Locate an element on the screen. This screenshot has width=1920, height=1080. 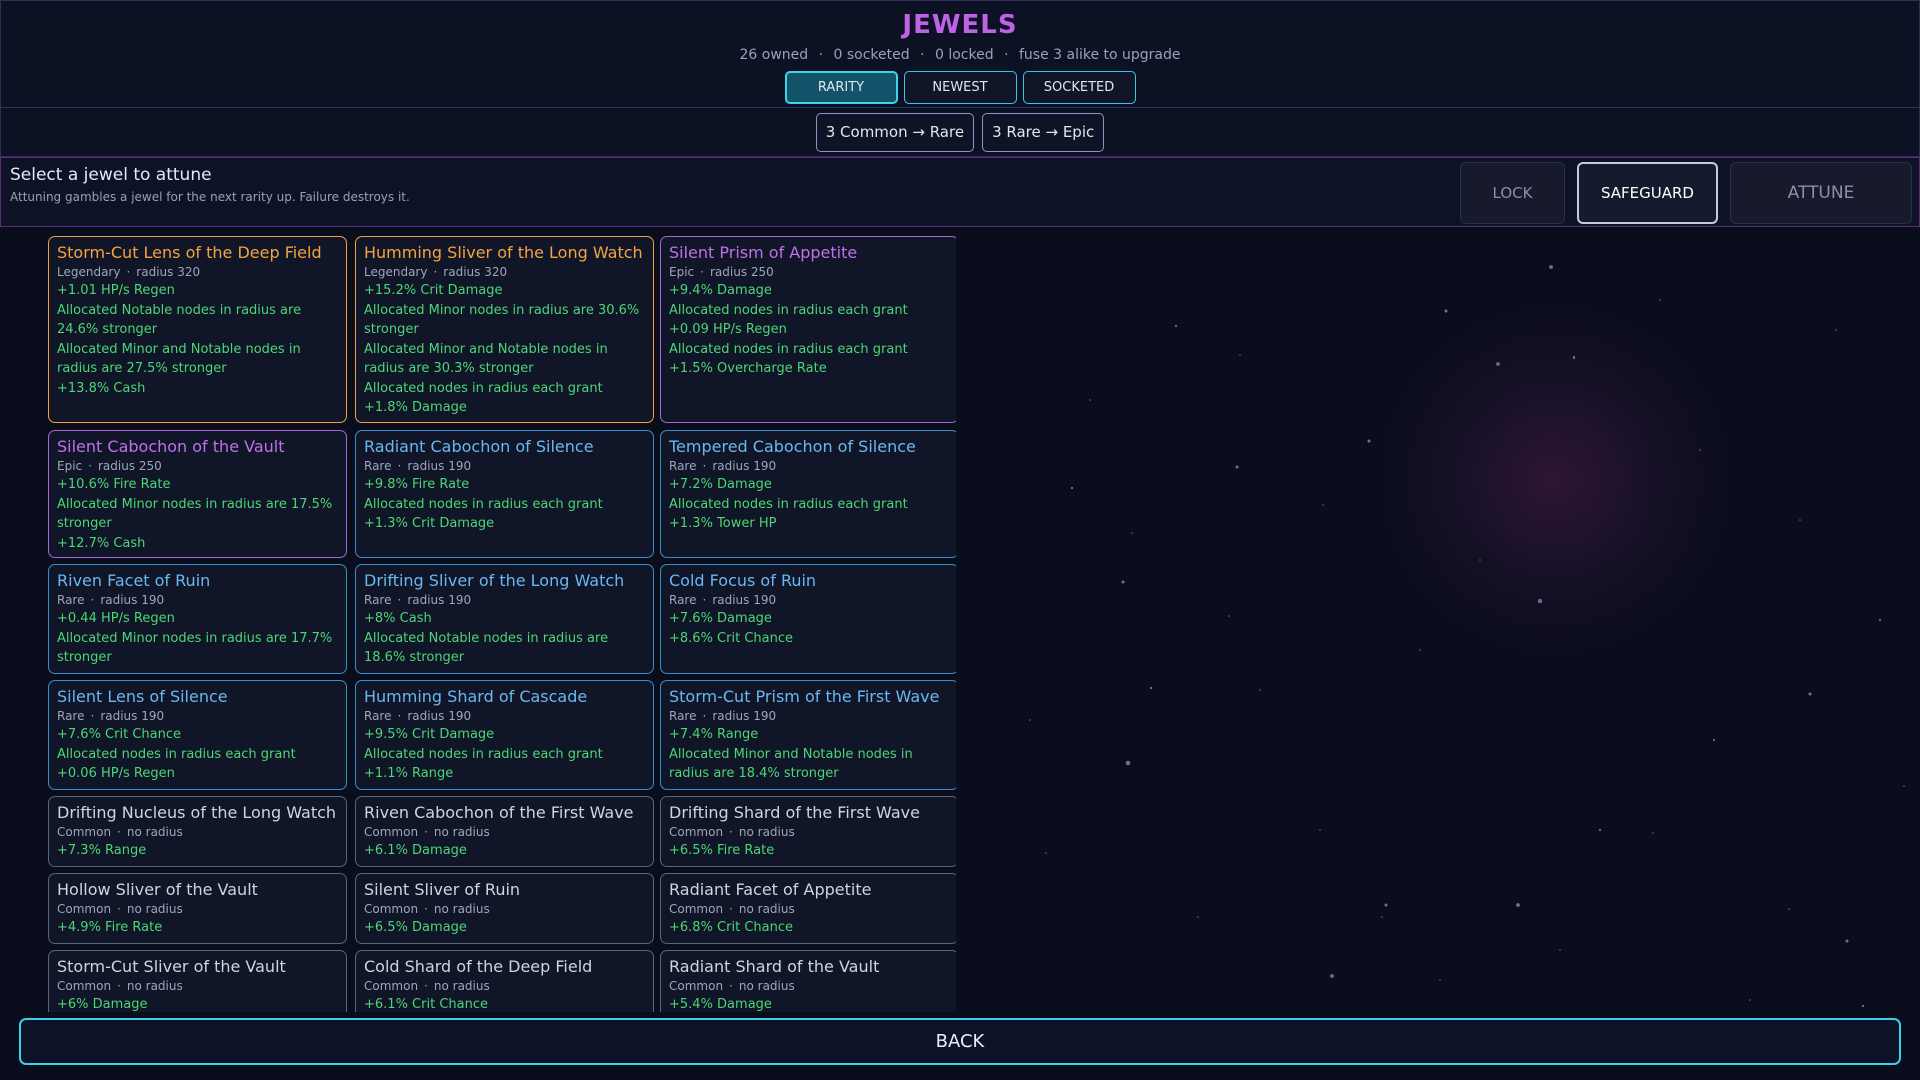
jewel-stat: +9.8% Fire Rate is located at coordinates (417, 484).